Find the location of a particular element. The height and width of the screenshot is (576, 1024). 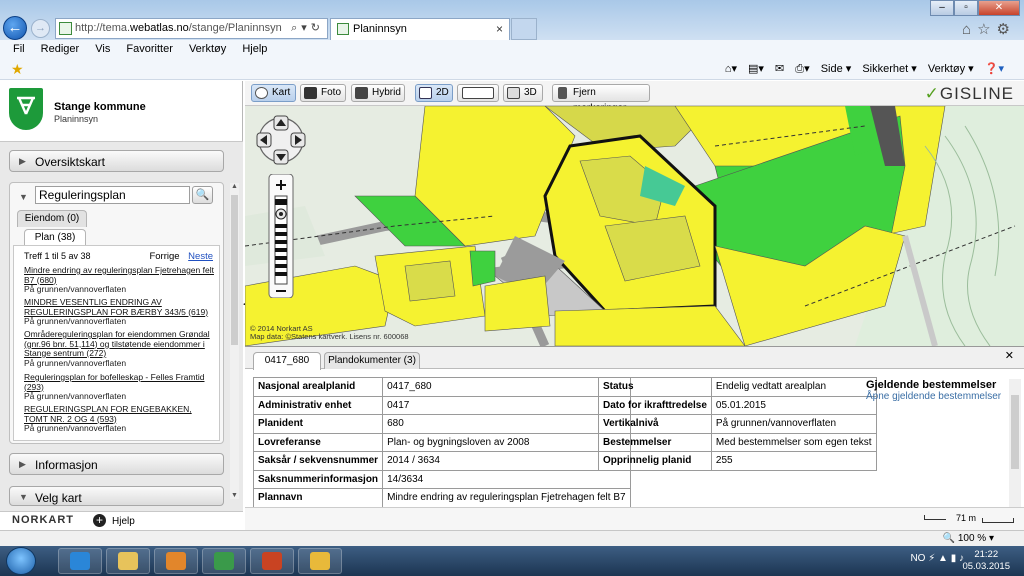

close-icon: ✕ is located at coordinates (1009, 355).